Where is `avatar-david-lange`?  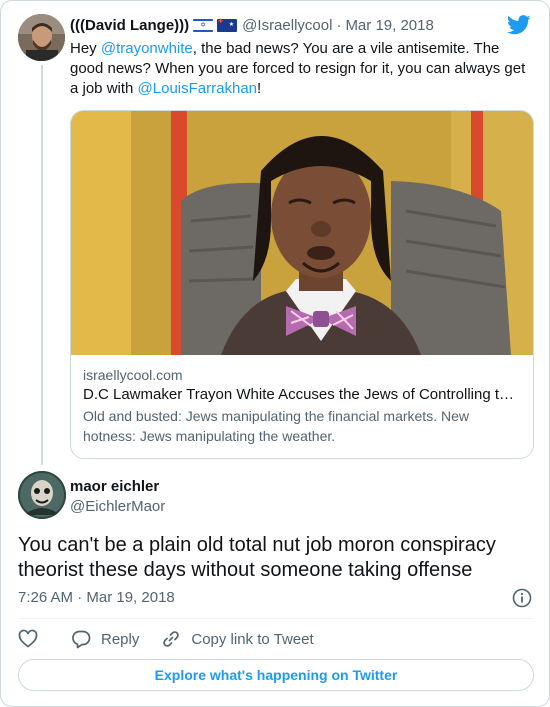 avatar-david-lange is located at coordinates (41, 37).